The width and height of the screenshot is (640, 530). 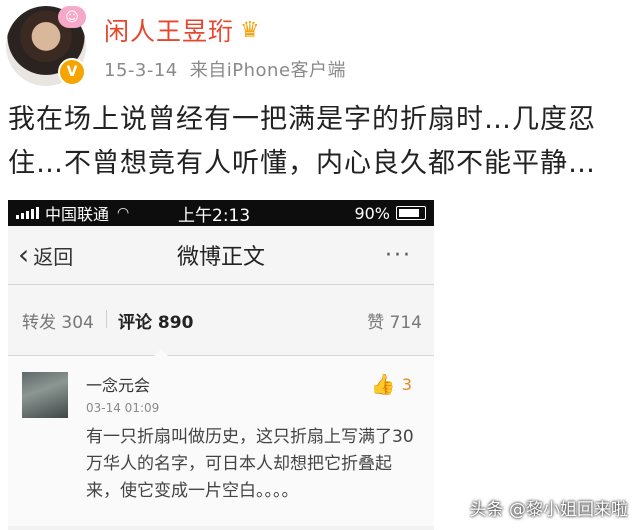 What do you see at coordinates (411, 213) in the screenshot?
I see `battery-icon` at bounding box center [411, 213].